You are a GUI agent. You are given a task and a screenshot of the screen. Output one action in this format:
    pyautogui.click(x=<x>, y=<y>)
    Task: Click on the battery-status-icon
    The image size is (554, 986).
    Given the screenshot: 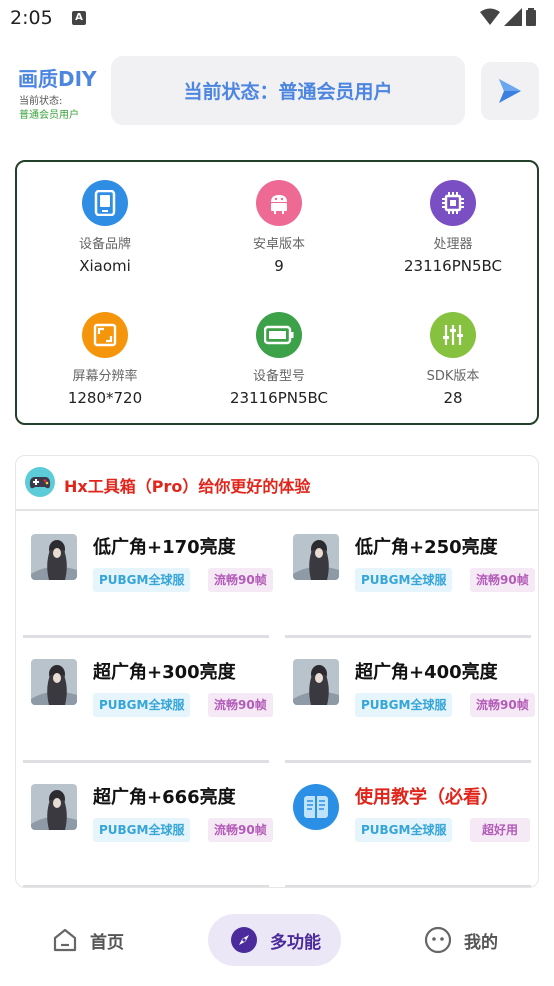 What is the action you would take?
    pyautogui.click(x=531, y=17)
    